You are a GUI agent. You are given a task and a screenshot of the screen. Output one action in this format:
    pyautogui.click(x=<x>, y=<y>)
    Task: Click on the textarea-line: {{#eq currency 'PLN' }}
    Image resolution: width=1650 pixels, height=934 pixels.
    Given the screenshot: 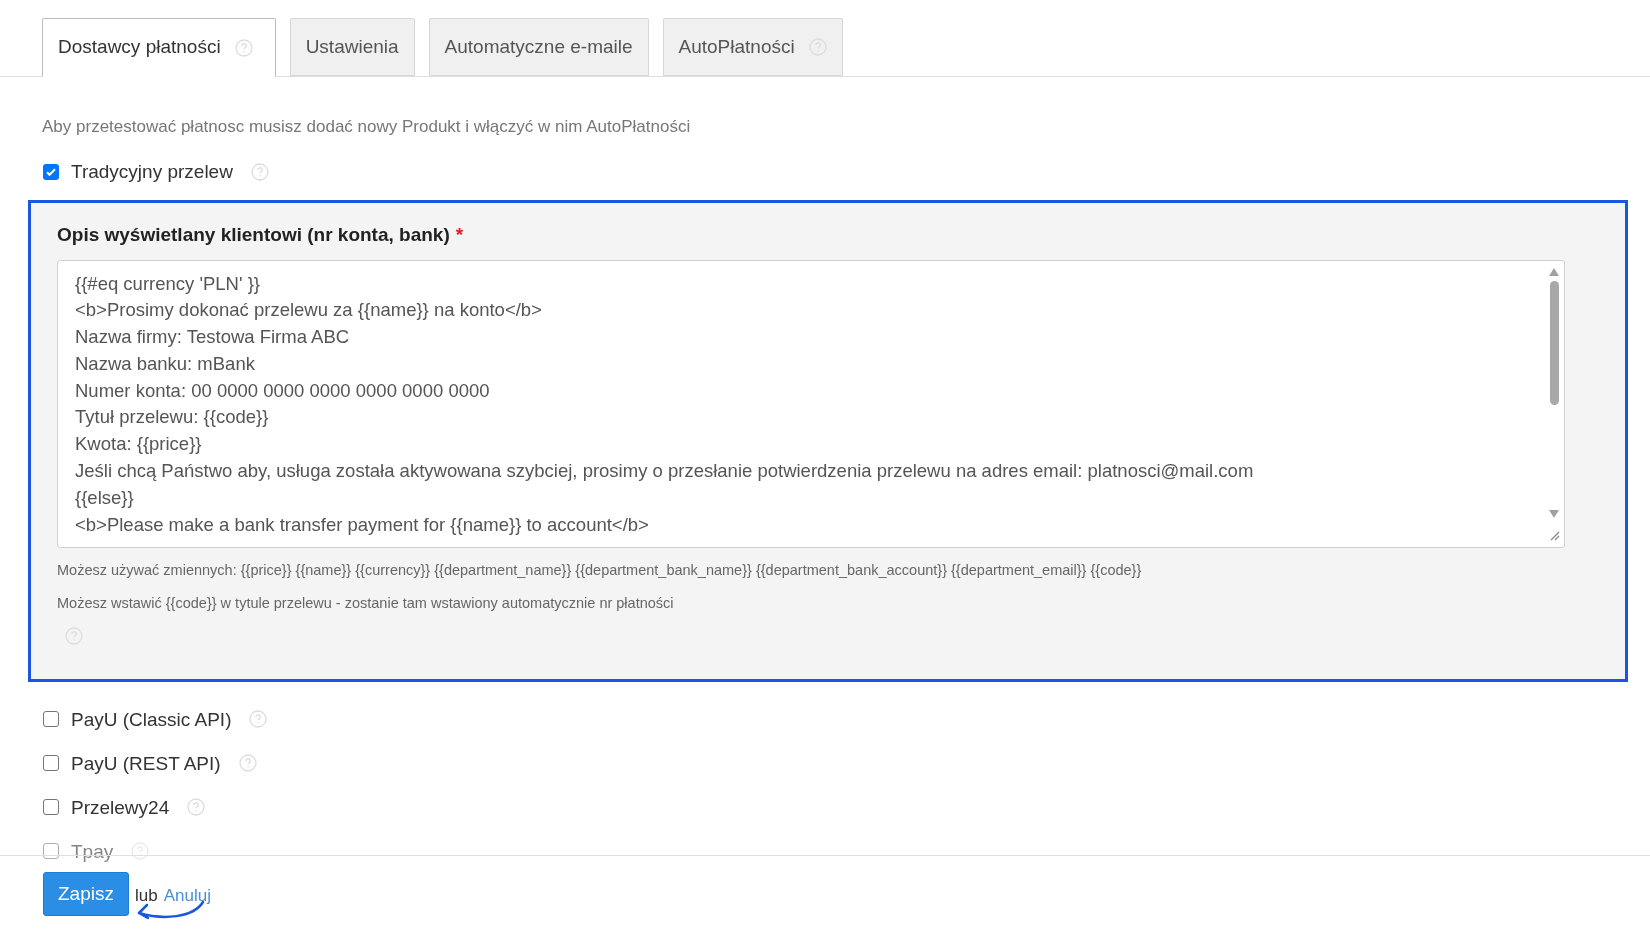 What is the action you would take?
    pyautogui.click(x=167, y=283)
    